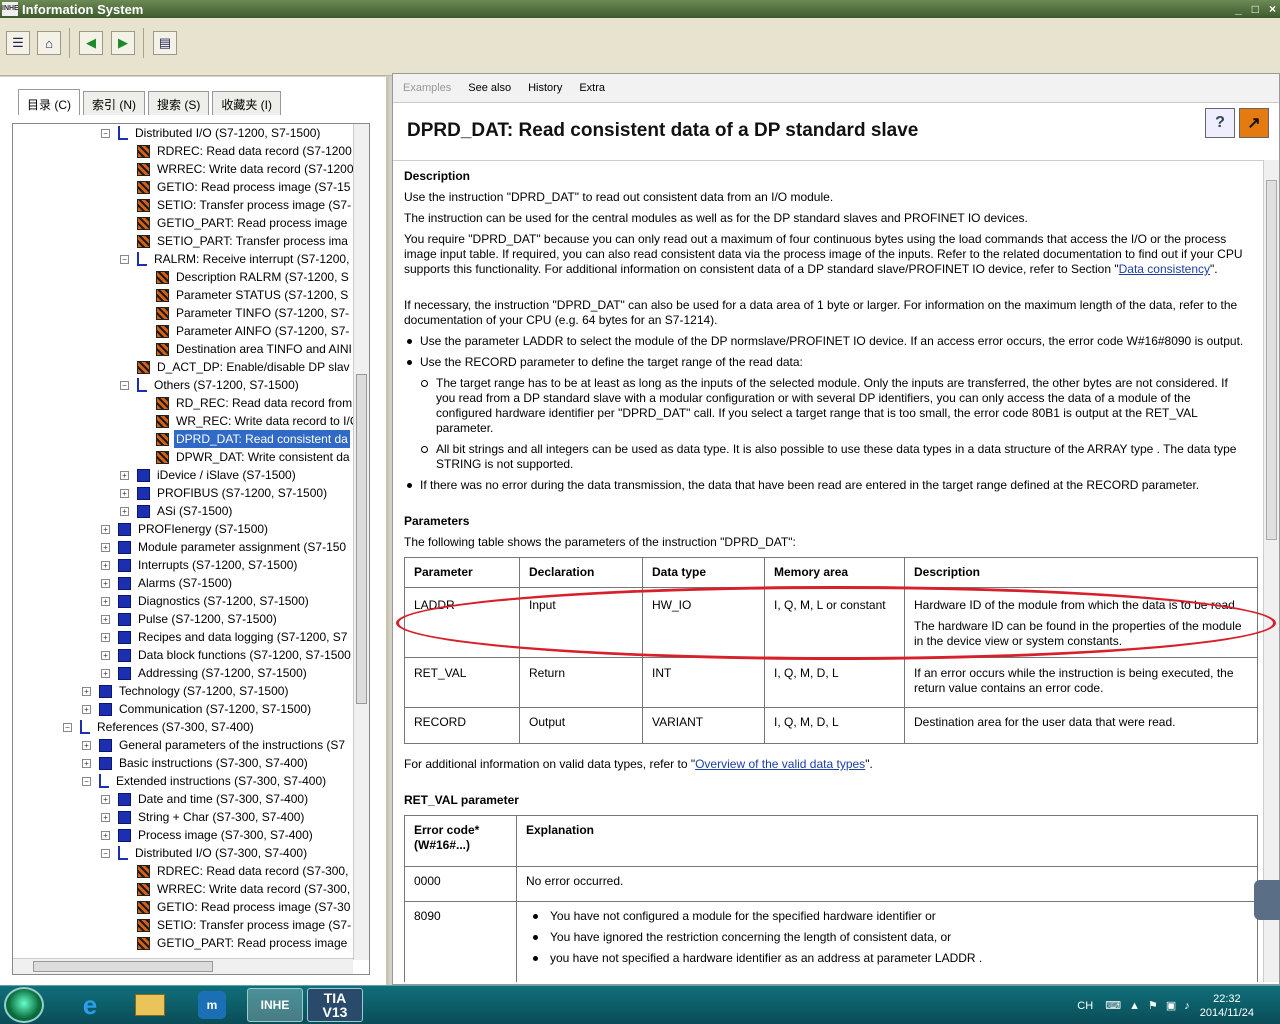 This screenshot has height=1024, width=1280. I want to click on tree-item: + Basic instructions (S7-300, S7-400), so click(196, 763).